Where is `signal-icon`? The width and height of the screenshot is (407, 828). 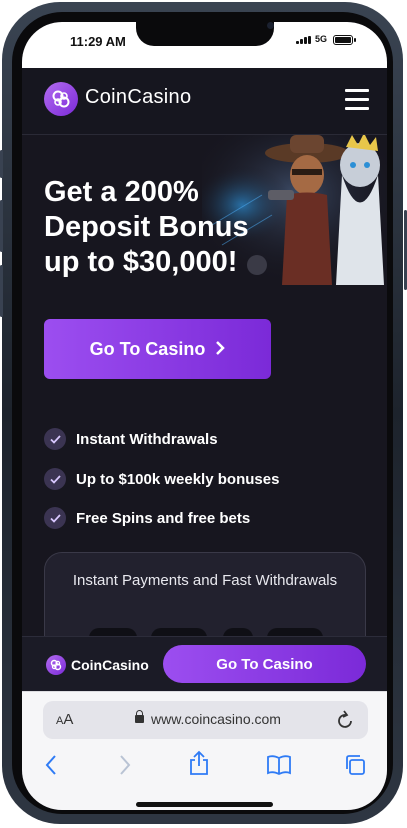
signal-icon is located at coordinates (304, 40).